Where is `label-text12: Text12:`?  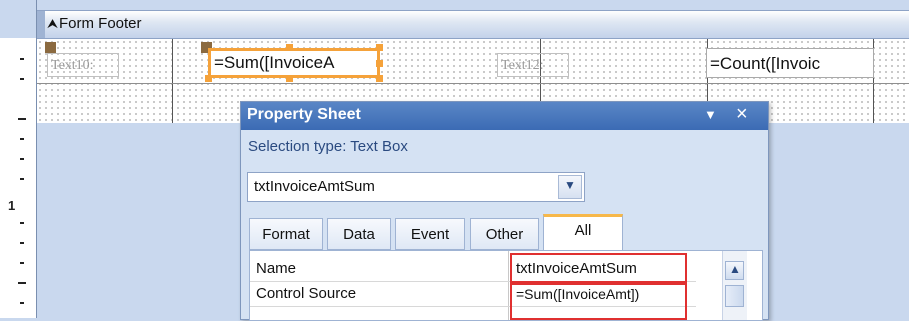
label-text12: Text12: is located at coordinates (533, 65).